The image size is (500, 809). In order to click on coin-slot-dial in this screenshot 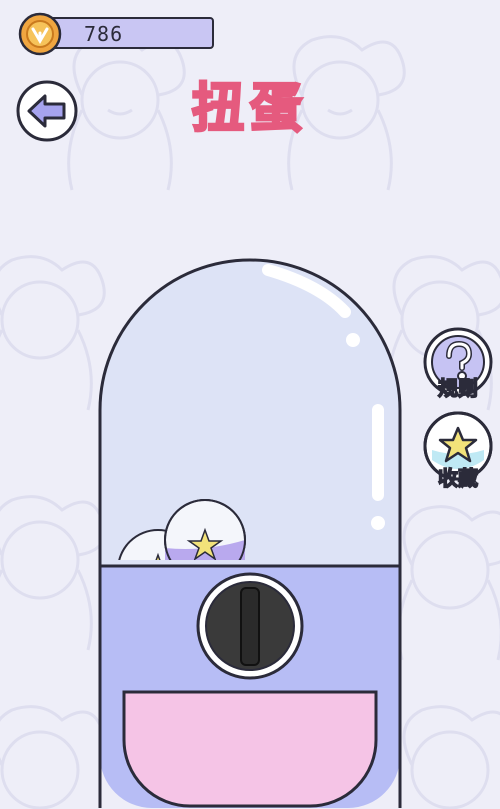, I will do `click(250, 626)`.